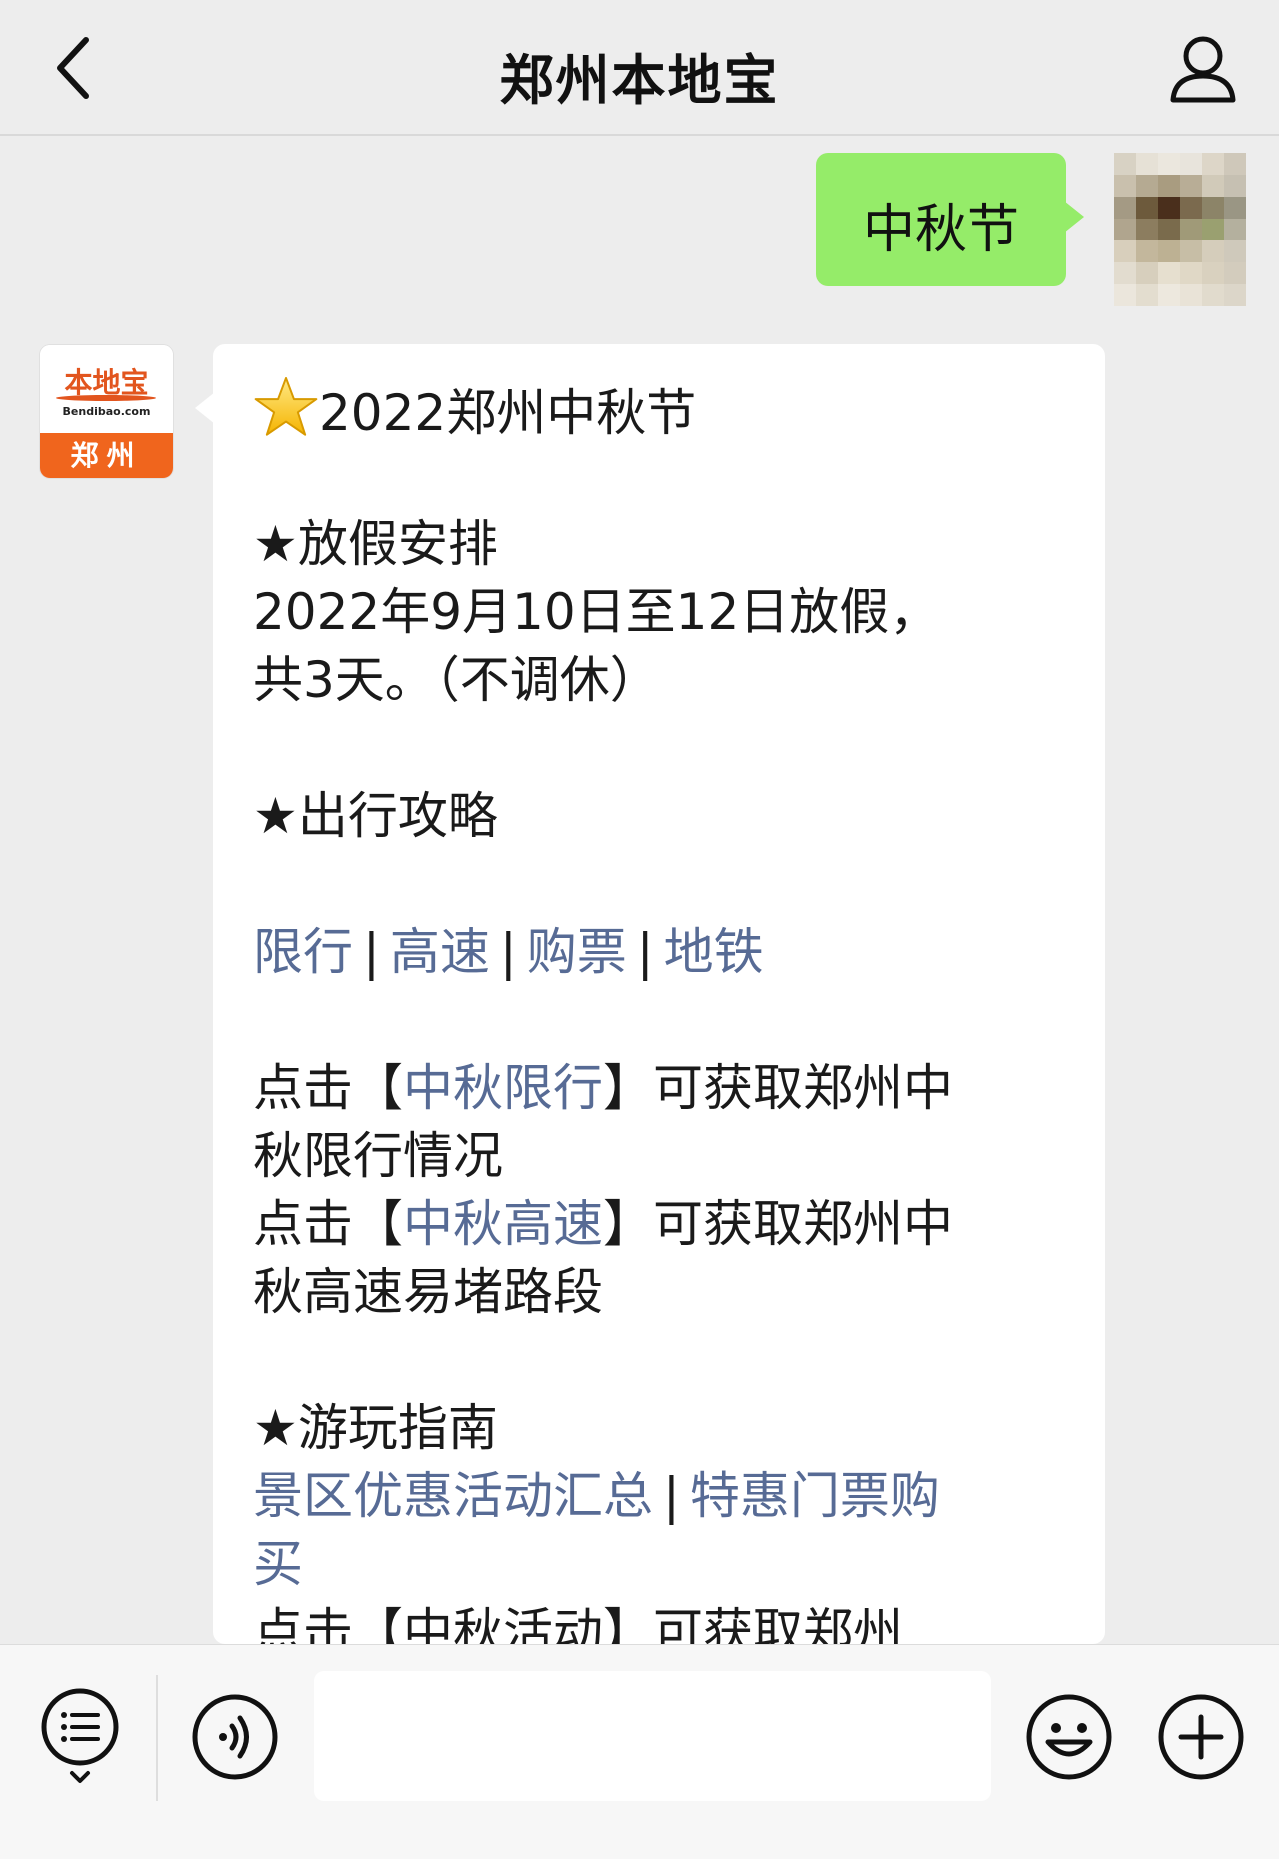 The height and width of the screenshot is (1859, 1279). Describe the element at coordinates (106, 398) in the screenshot. I see `avatar-swoosh` at that location.